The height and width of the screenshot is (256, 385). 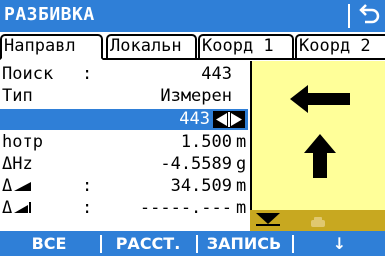 I want to click on dslope2-value: -----.---, so click(x=185, y=208).